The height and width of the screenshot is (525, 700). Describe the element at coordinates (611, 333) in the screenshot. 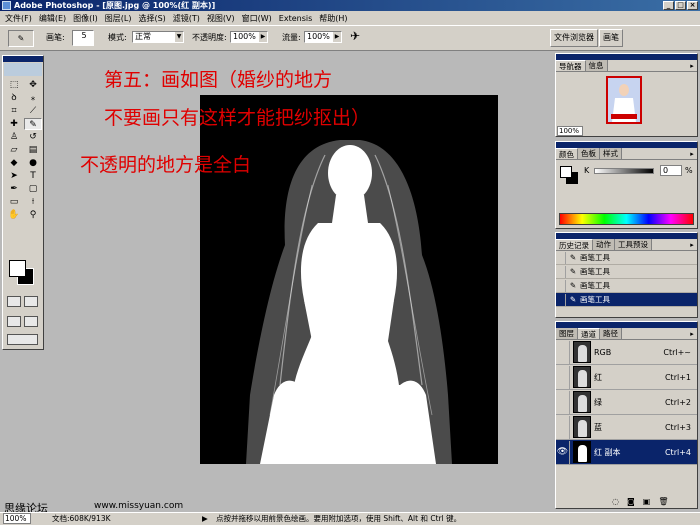

I see `tab-paths: 路径` at that location.